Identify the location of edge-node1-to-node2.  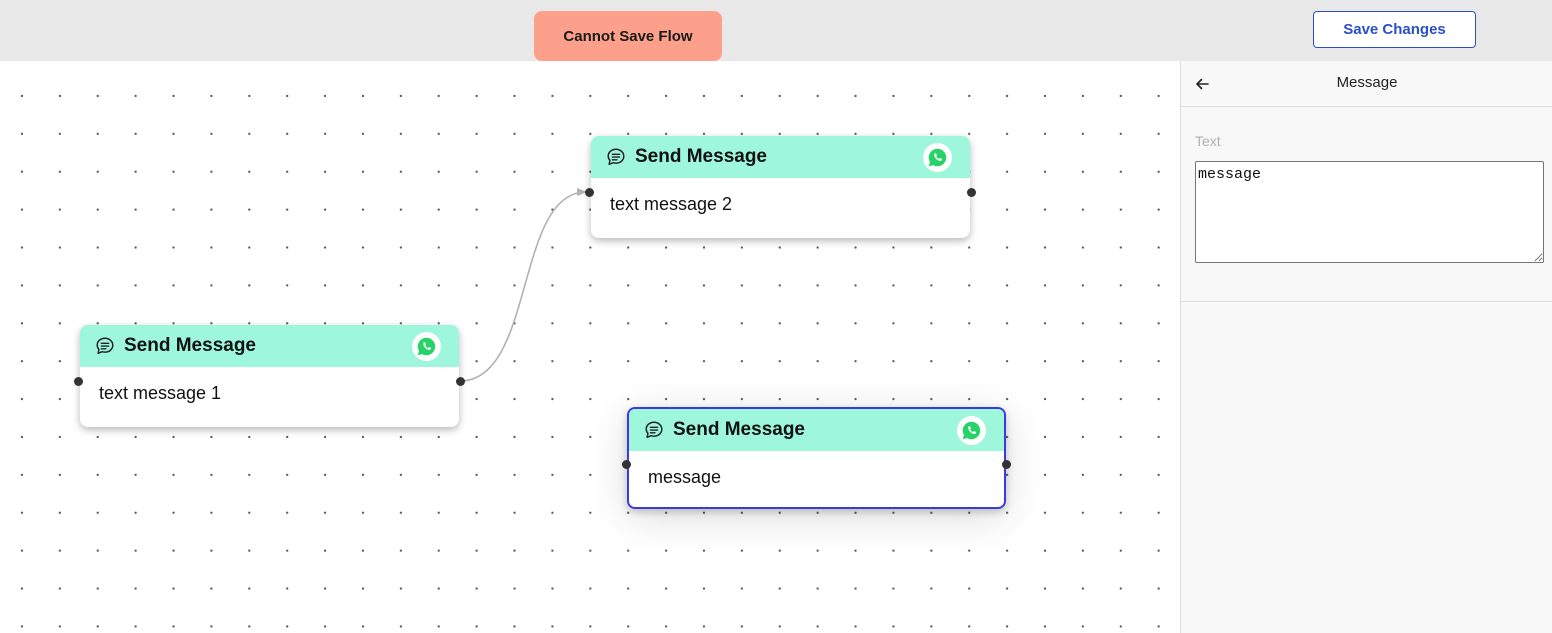
(523, 285).